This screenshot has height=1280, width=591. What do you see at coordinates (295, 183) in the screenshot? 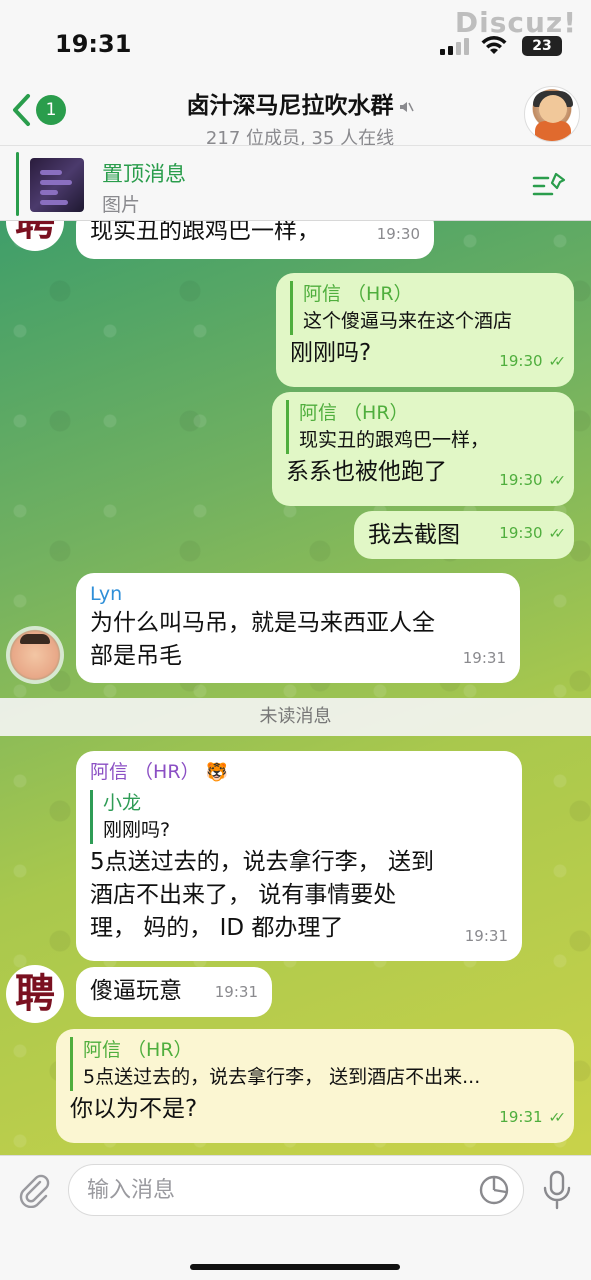
I see `pinned-message-bar: 置顶消息 图片` at bounding box center [295, 183].